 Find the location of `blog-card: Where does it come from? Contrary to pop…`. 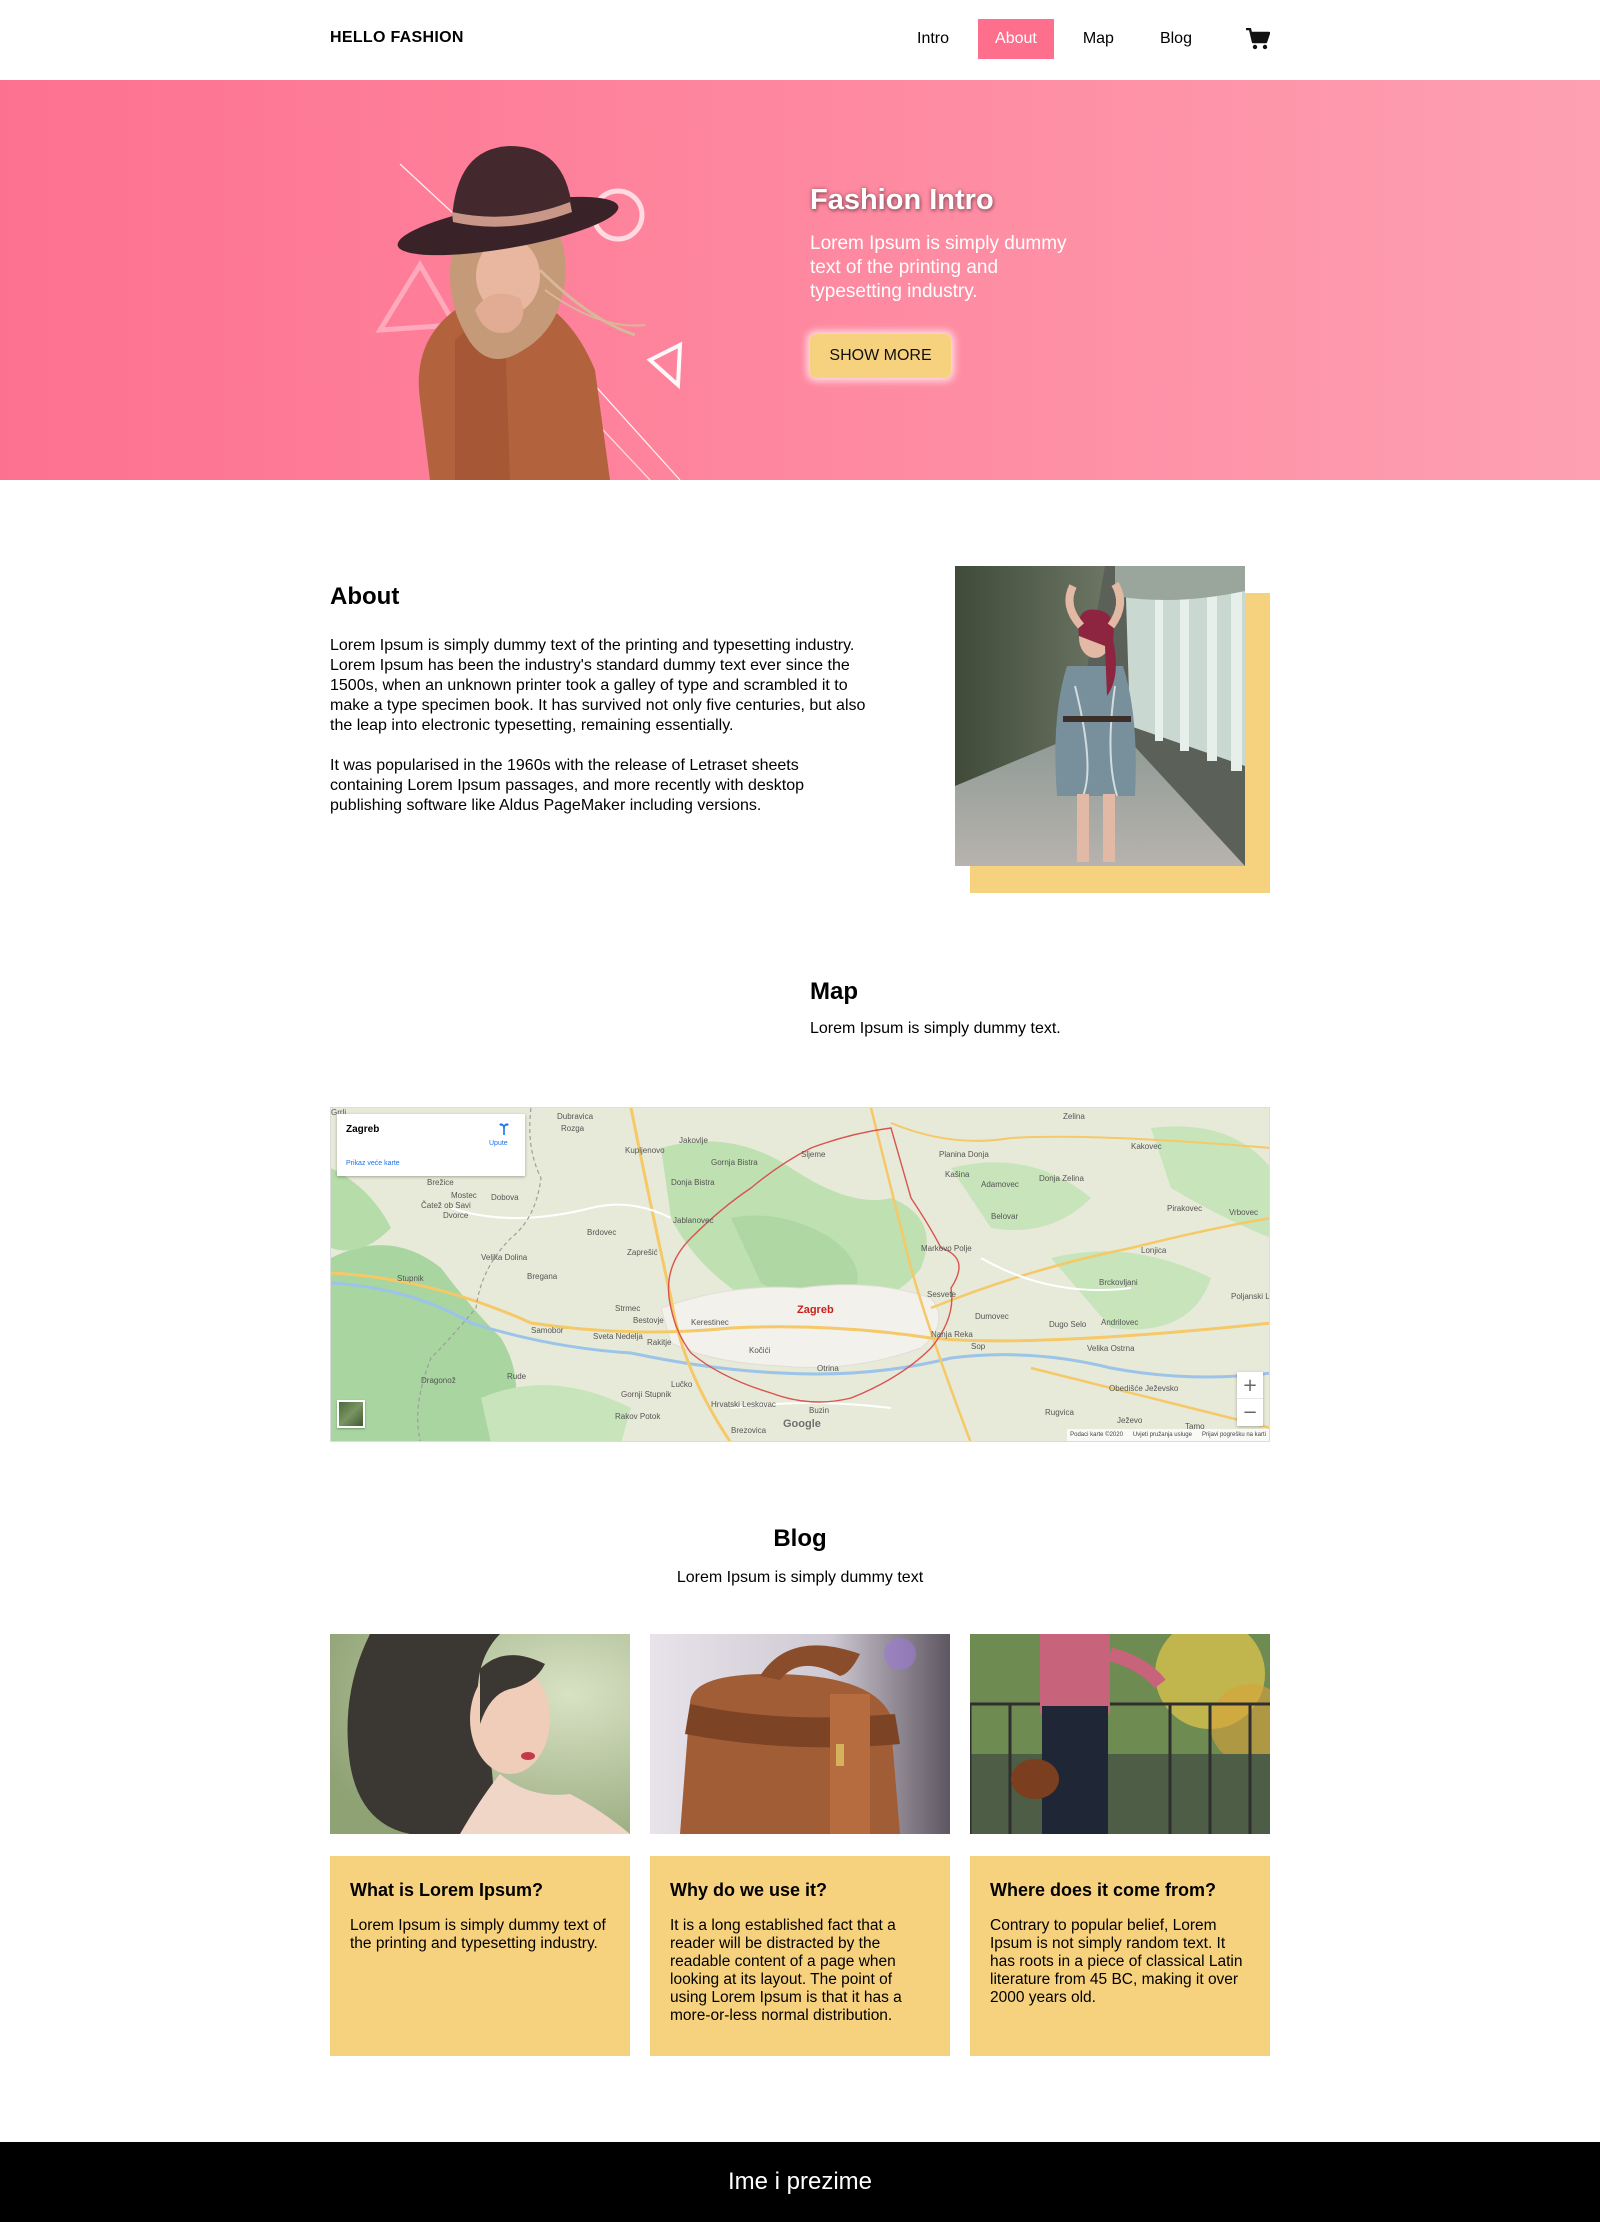

blog-card: Where does it come from? Contrary to pop… is located at coordinates (1120, 1956).